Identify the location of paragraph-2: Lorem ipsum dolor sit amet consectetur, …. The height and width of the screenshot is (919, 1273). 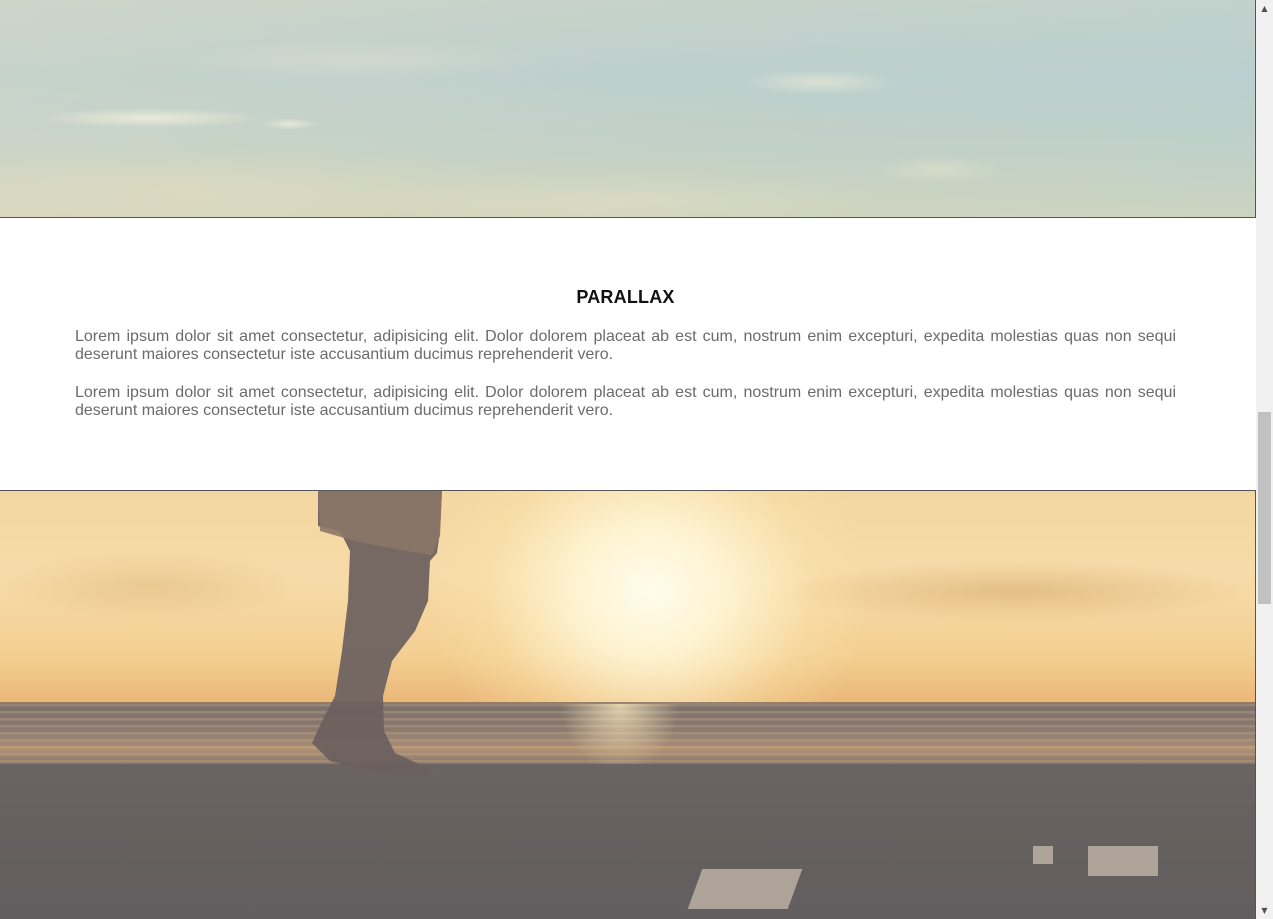
(625, 401).